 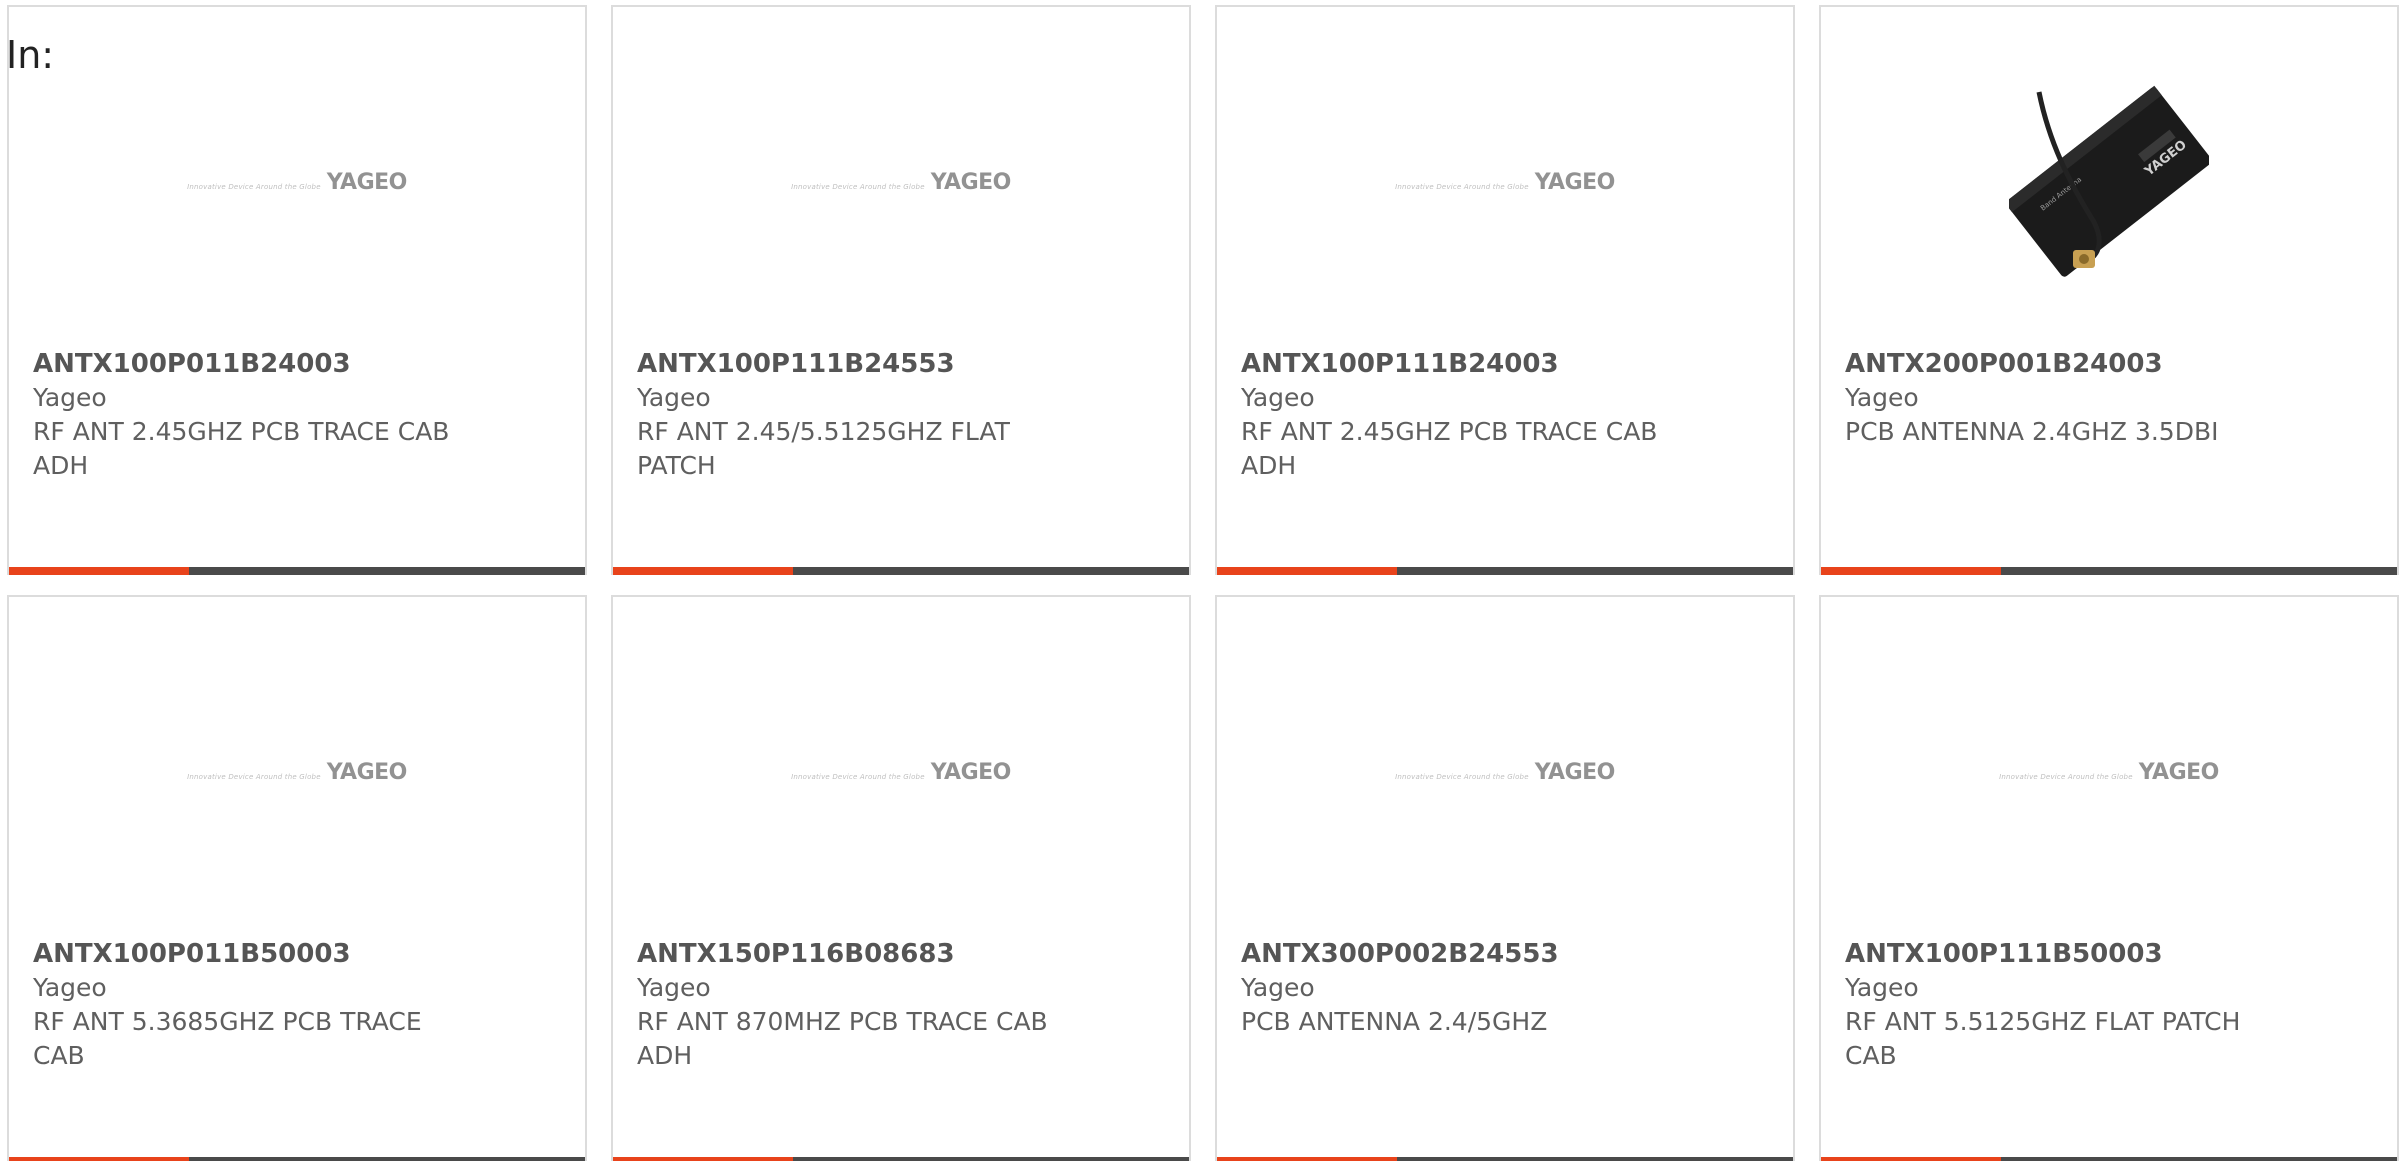 What do you see at coordinates (2075, 364) in the screenshot?
I see `part-number: ANTX200P001B24003` at bounding box center [2075, 364].